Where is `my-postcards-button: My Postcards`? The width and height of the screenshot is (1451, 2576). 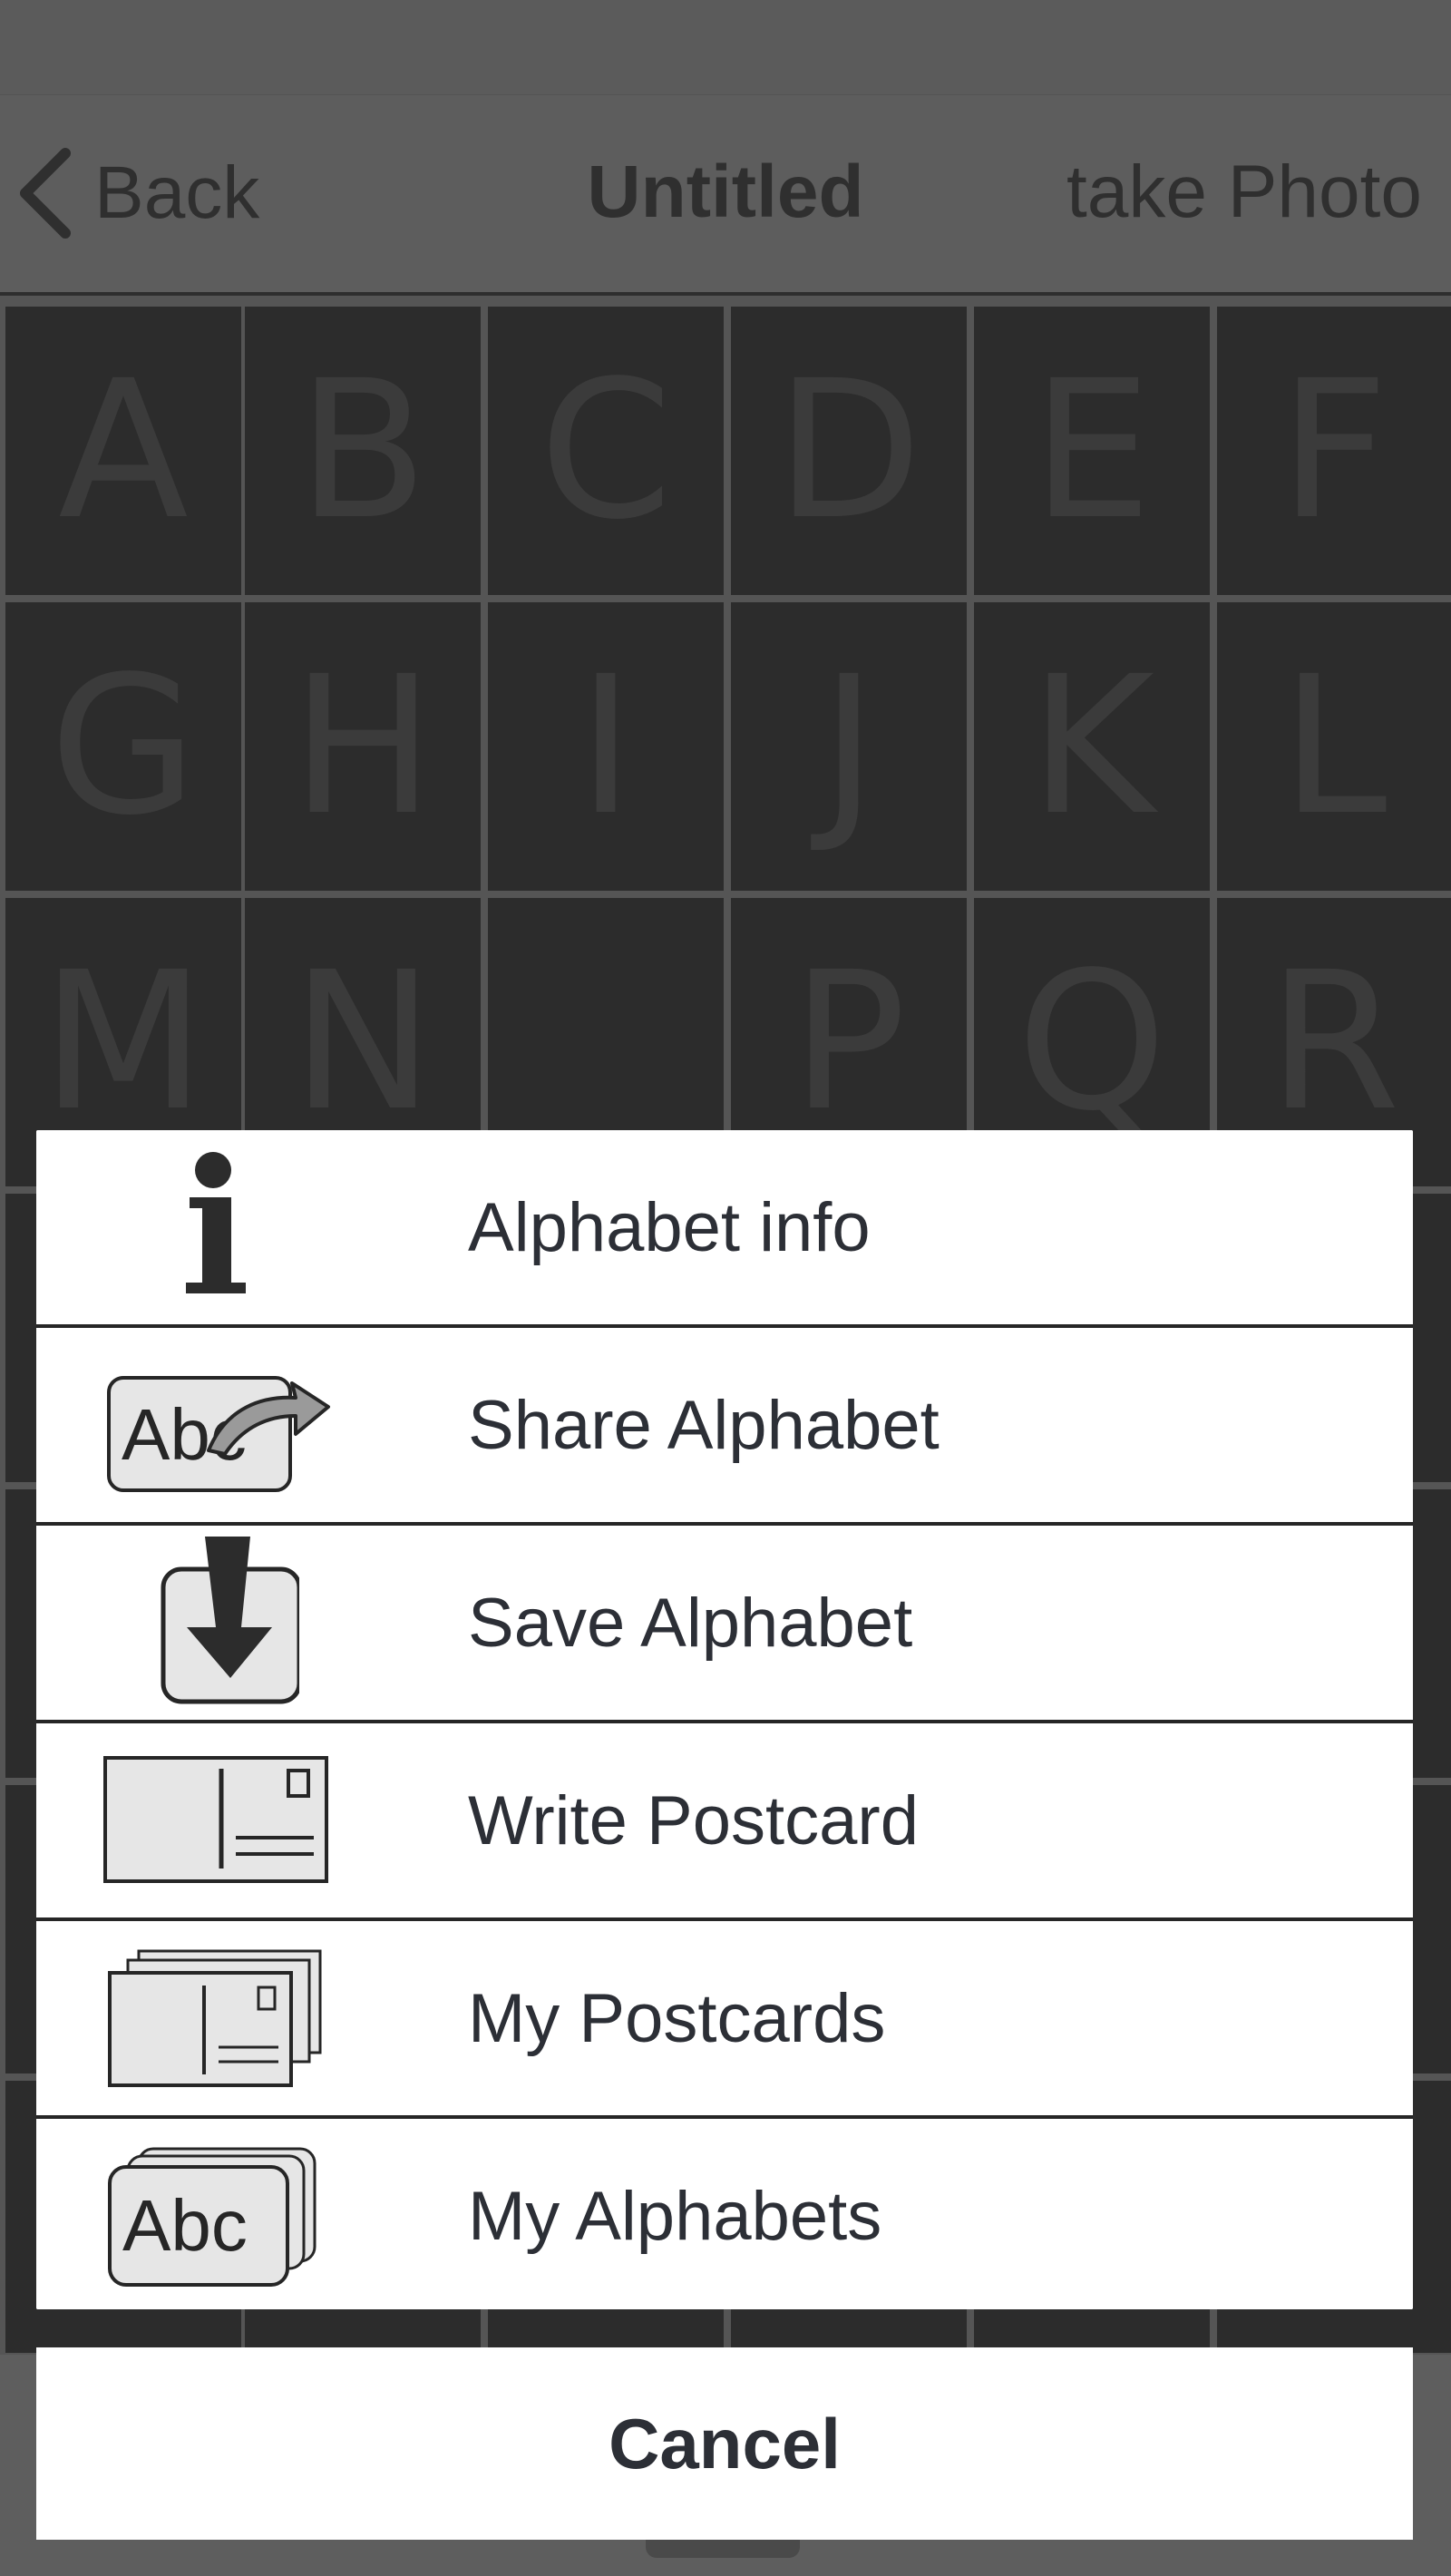
my-postcards-button: My Postcards is located at coordinates (724, 2018).